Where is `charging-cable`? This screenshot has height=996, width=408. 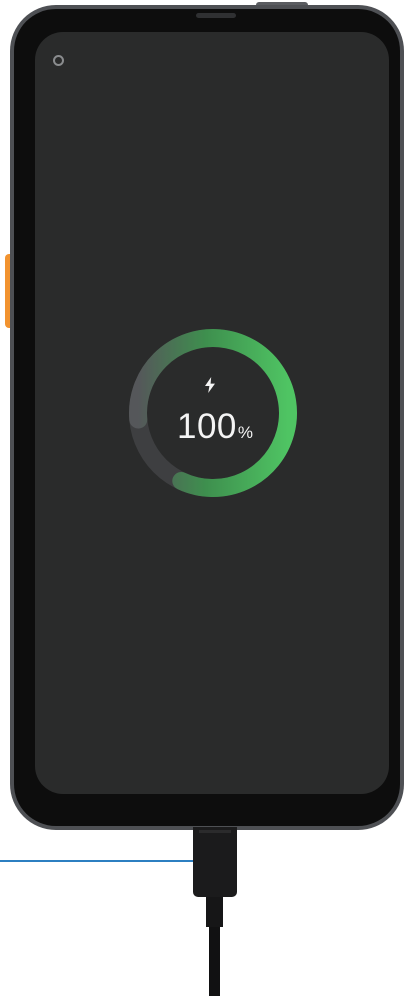 charging-cable is located at coordinates (214, 961).